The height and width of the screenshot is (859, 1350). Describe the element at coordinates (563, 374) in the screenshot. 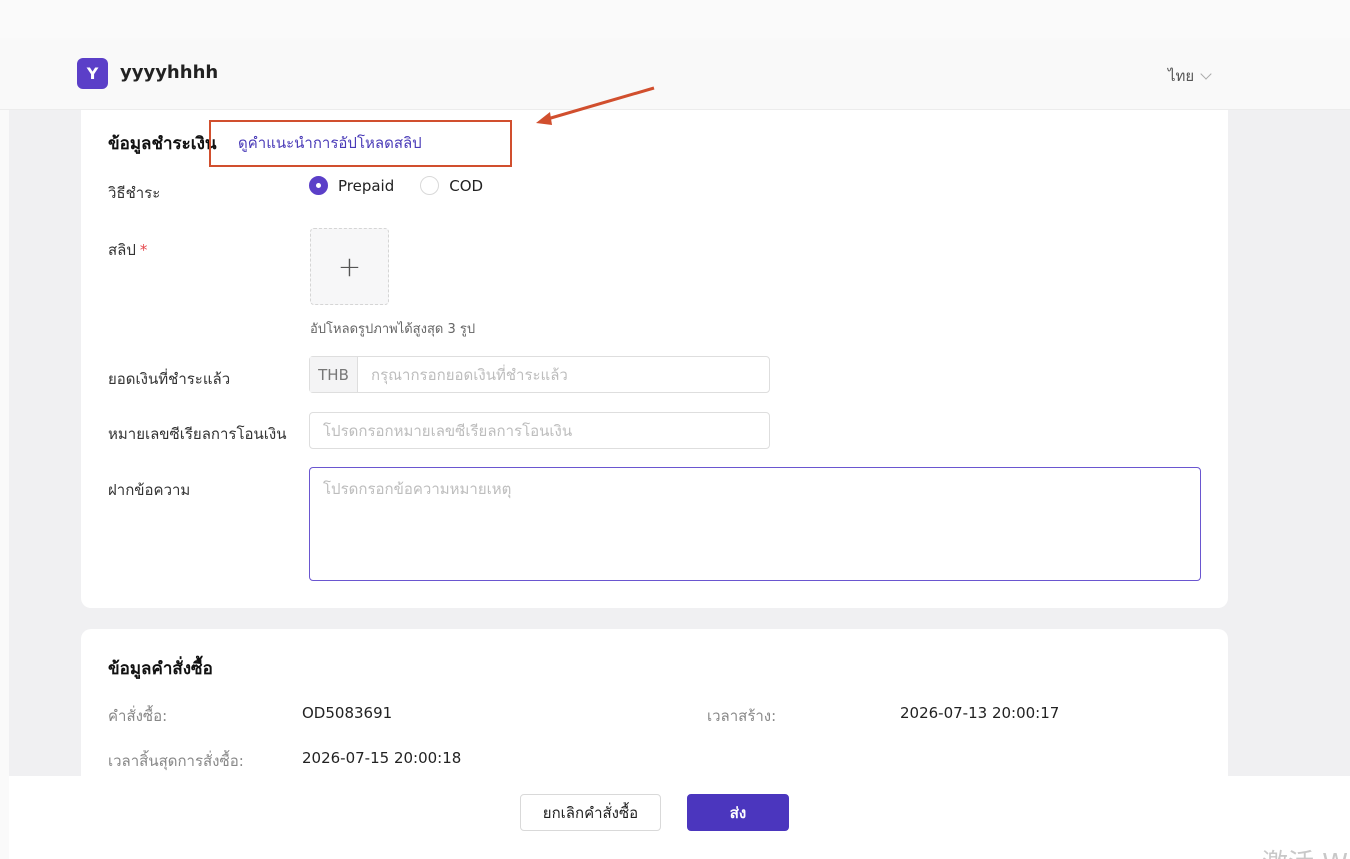

I see `amount-input` at that location.